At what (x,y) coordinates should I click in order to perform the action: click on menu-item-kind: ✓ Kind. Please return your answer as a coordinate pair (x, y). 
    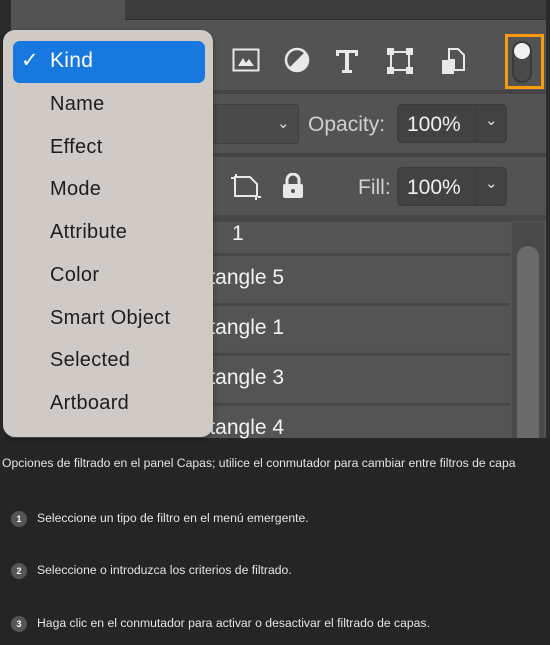
    Looking at the image, I should click on (109, 62).